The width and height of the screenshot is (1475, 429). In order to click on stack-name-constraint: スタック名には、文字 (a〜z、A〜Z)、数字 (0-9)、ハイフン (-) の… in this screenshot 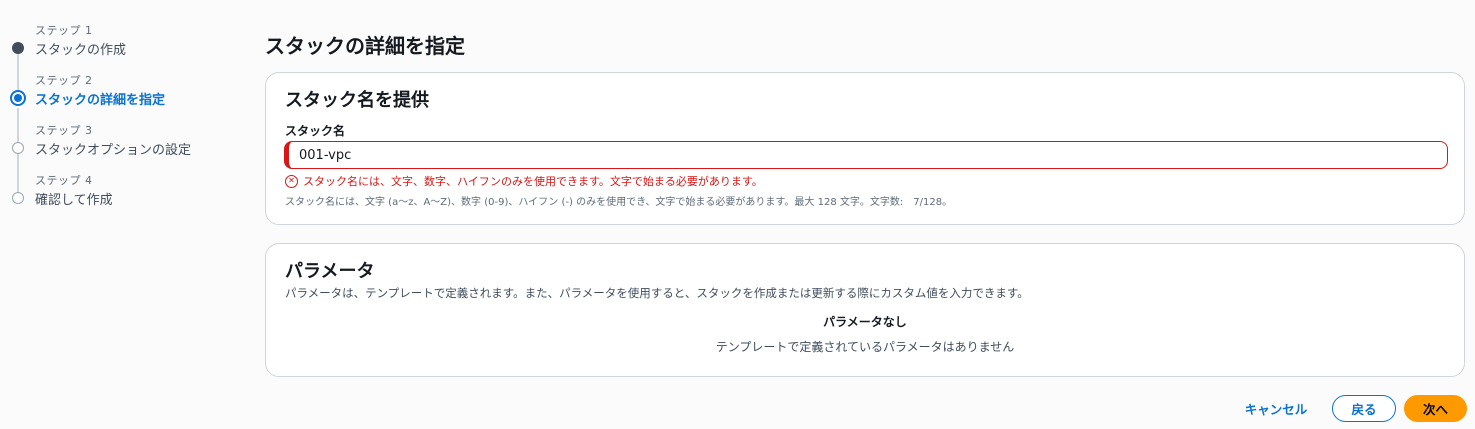, I will do `click(619, 202)`.